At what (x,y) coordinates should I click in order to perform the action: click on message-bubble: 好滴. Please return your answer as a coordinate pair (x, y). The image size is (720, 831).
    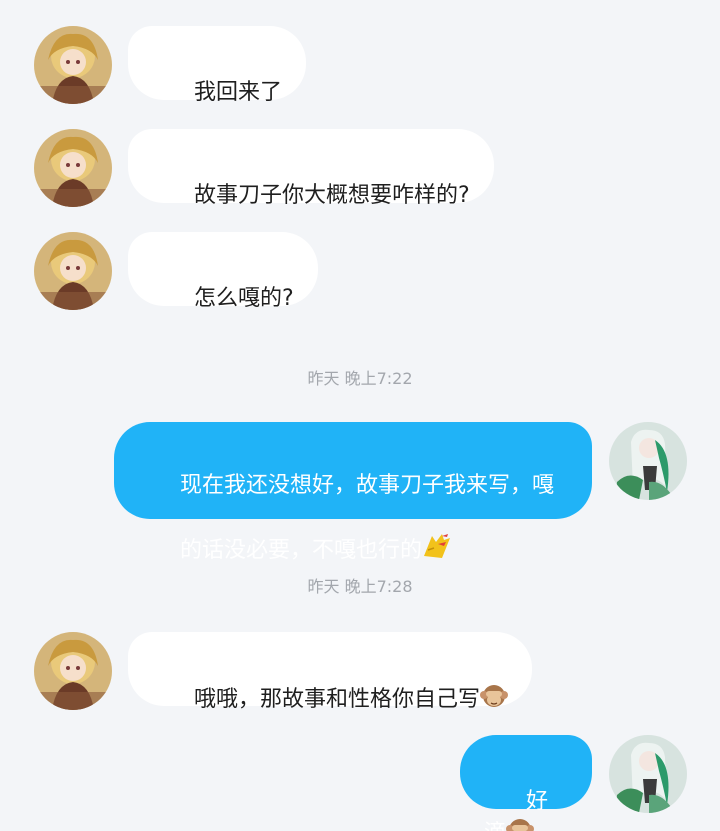
    Looking at the image, I should click on (526, 783).